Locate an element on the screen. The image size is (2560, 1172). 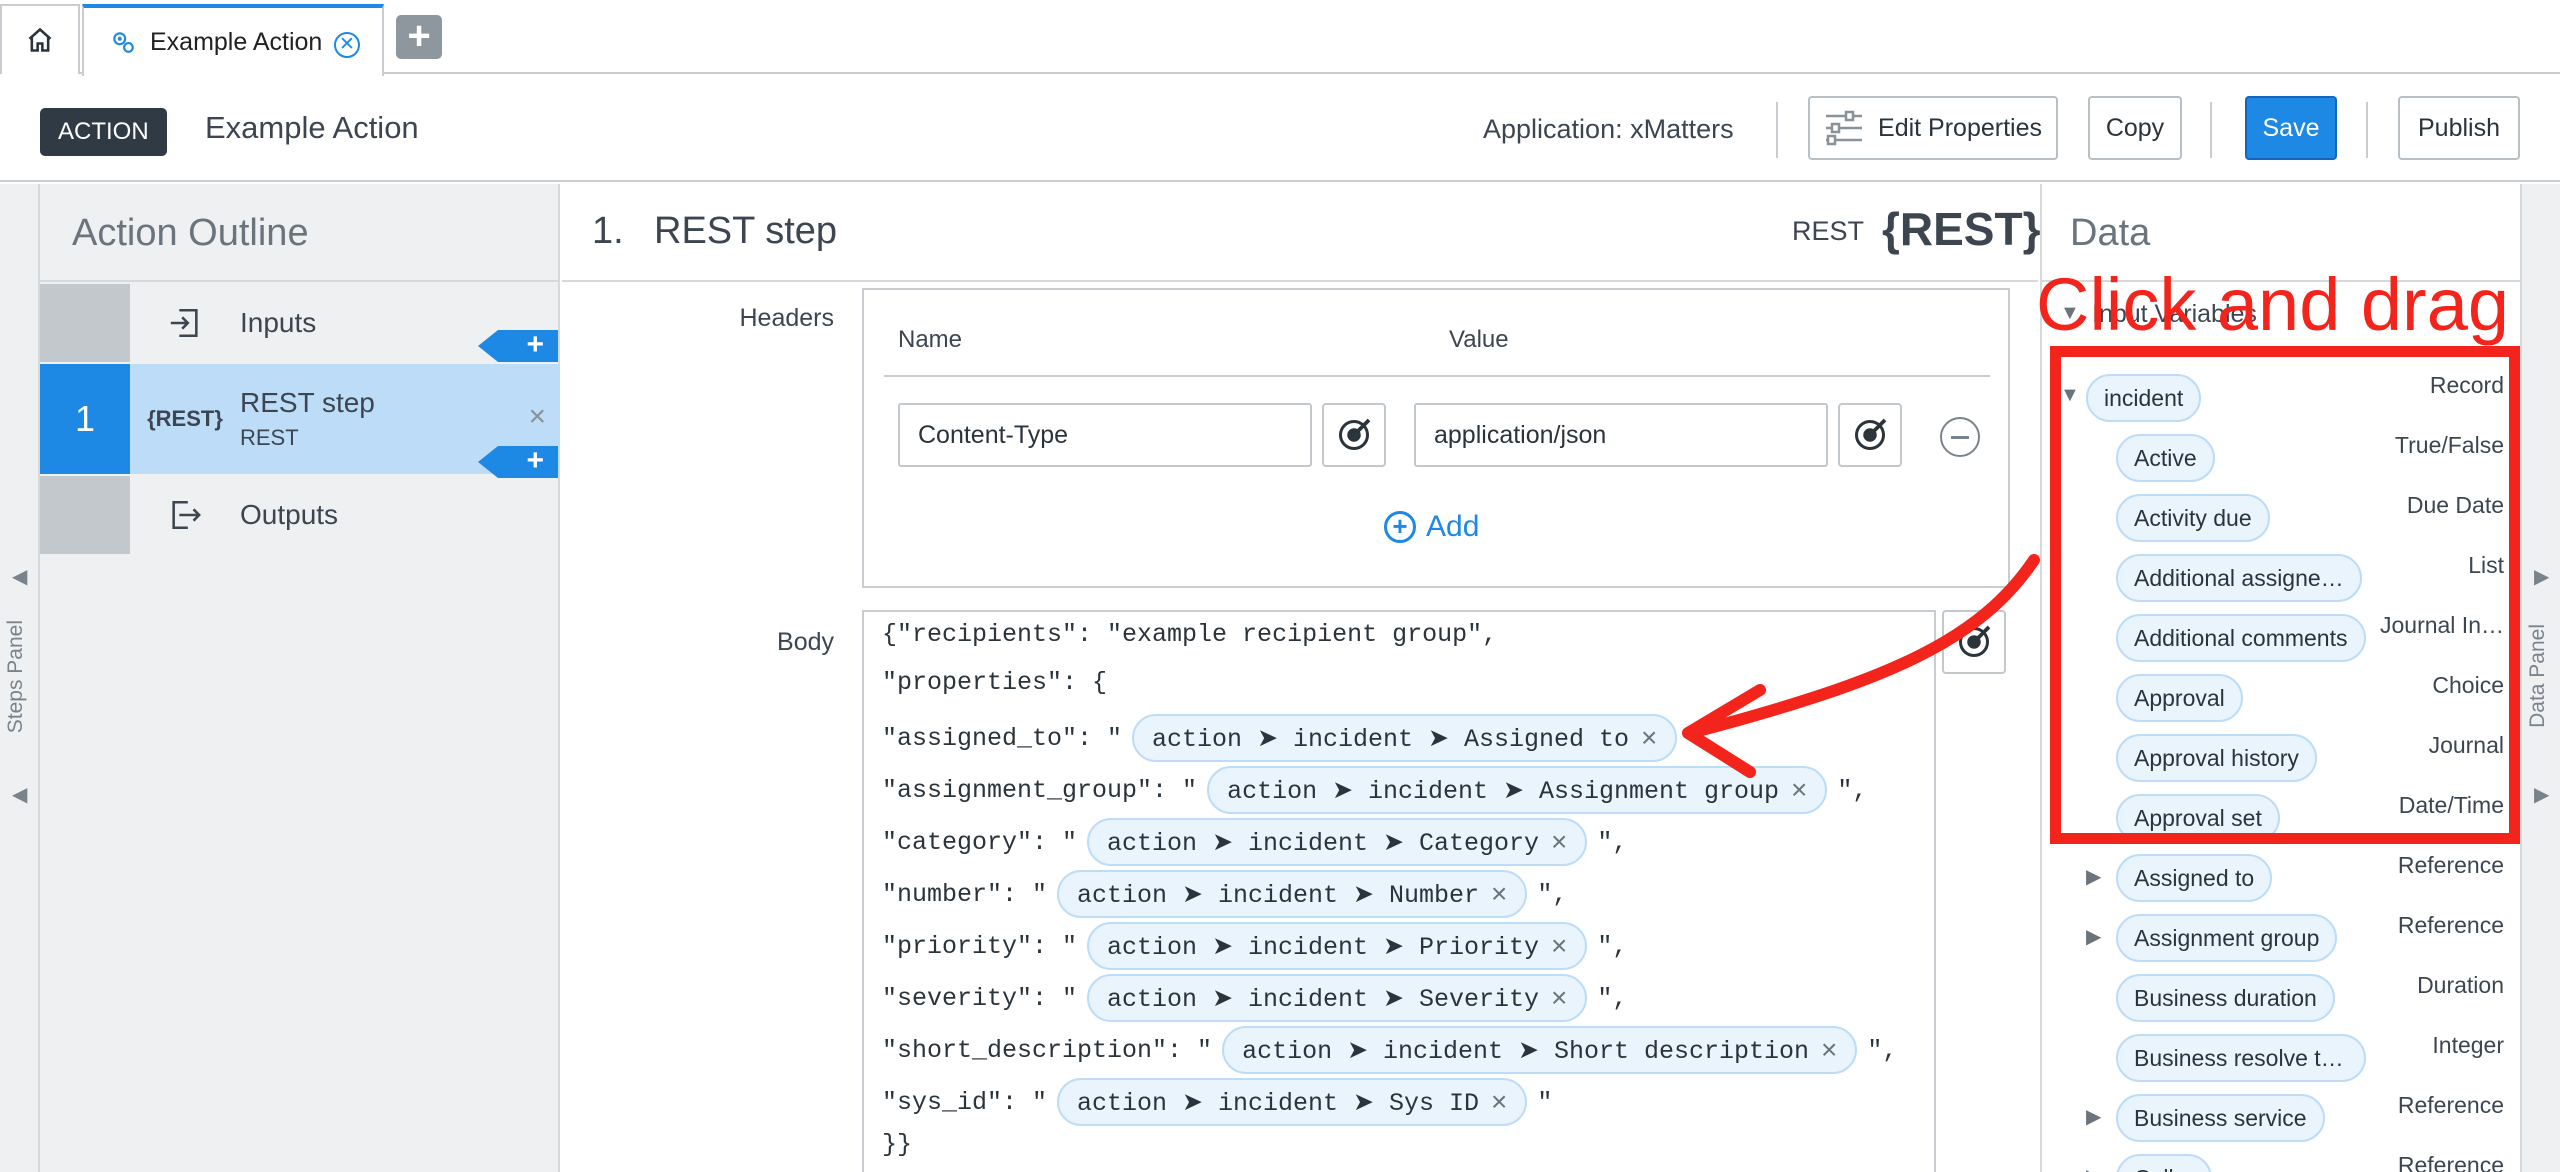
publish-label: Publish is located at coordinates (2459, 127).